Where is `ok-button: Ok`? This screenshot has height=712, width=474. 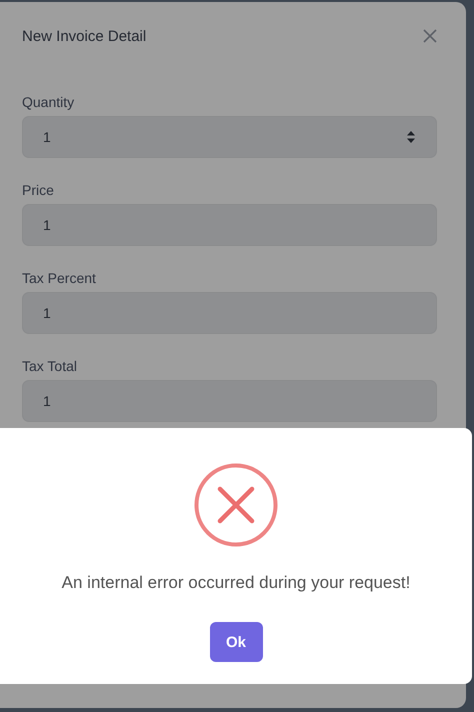
ok-button: Ok is located at coordinates (236, 642).